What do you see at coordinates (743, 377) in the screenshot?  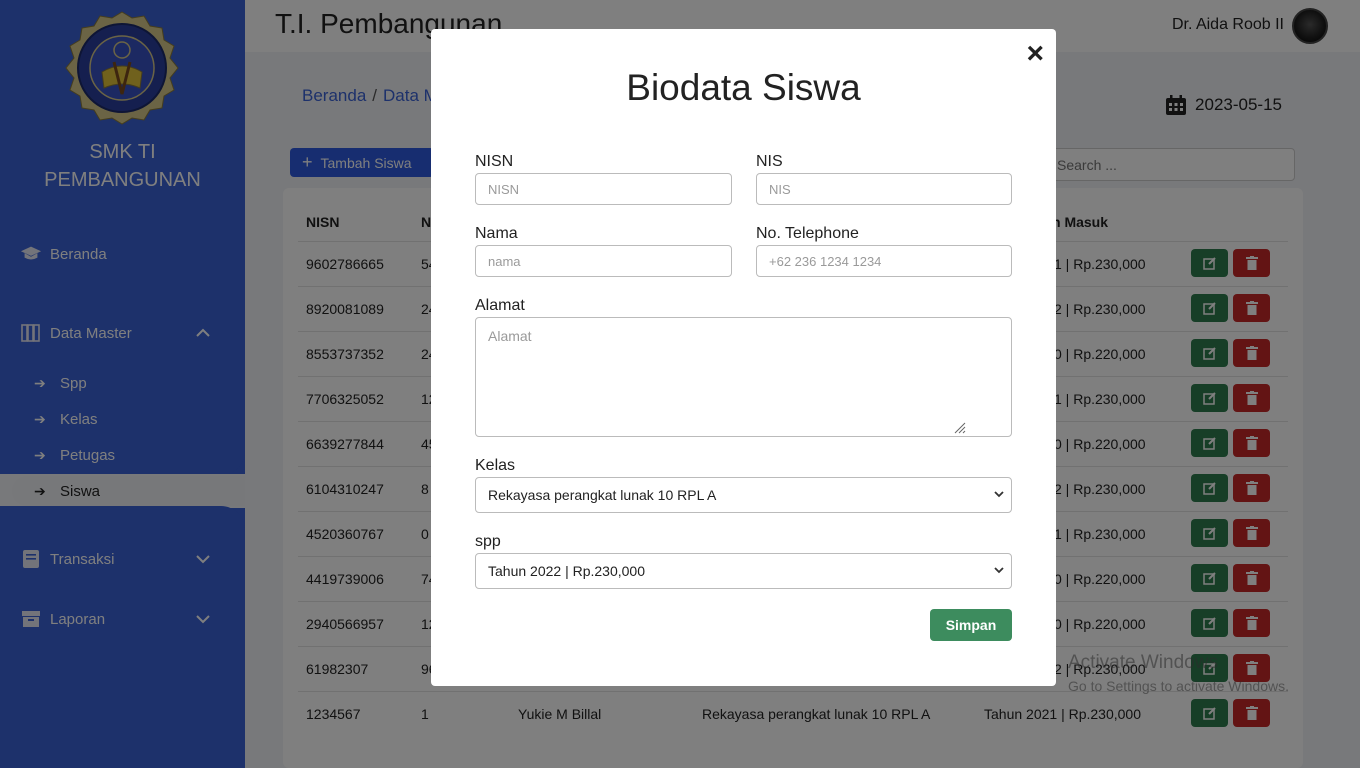 I see `alamat-textarea` at bounding box center [743, 377].